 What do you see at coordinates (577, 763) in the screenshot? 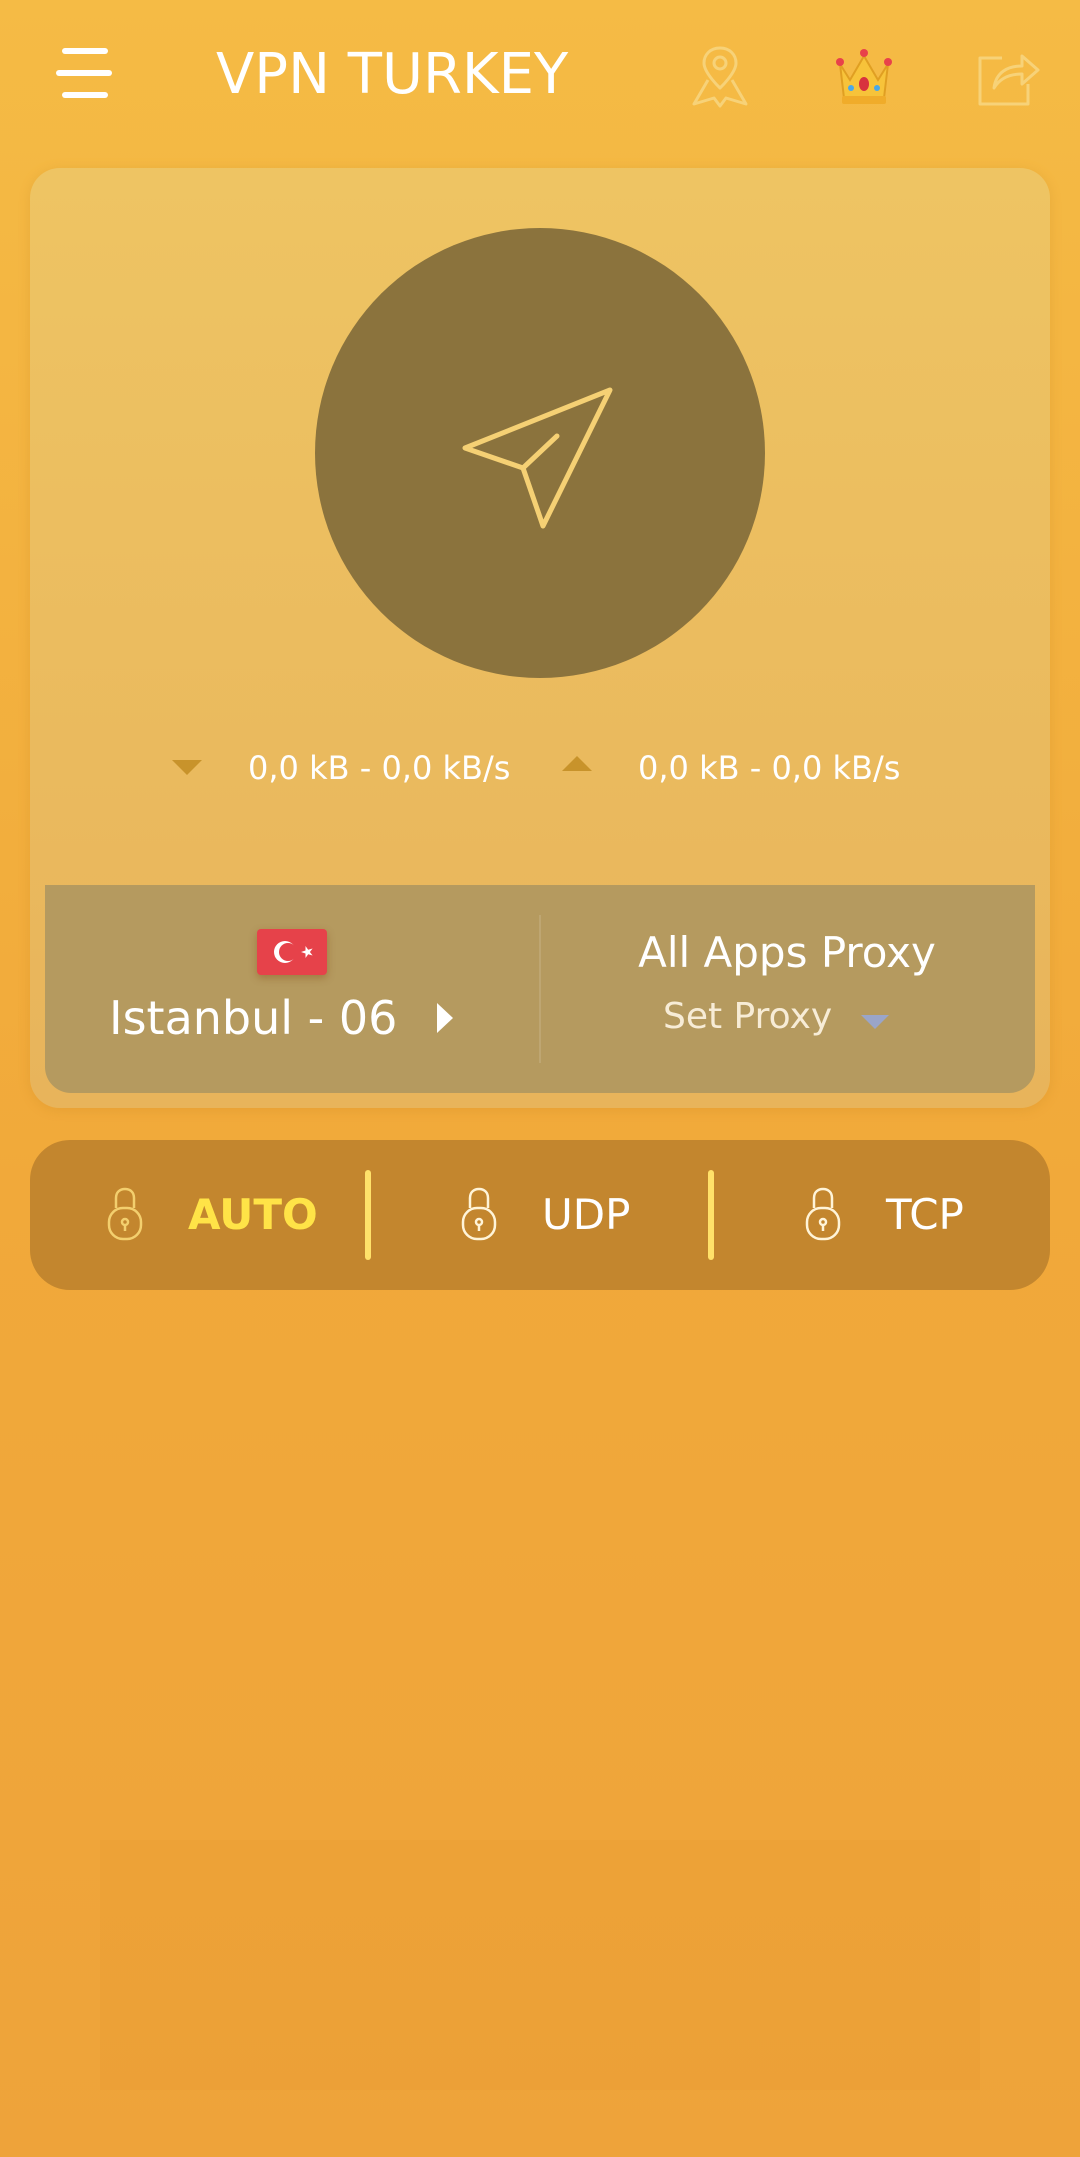
I see `upload-arrow-icon` at bounding box center [577, 763].